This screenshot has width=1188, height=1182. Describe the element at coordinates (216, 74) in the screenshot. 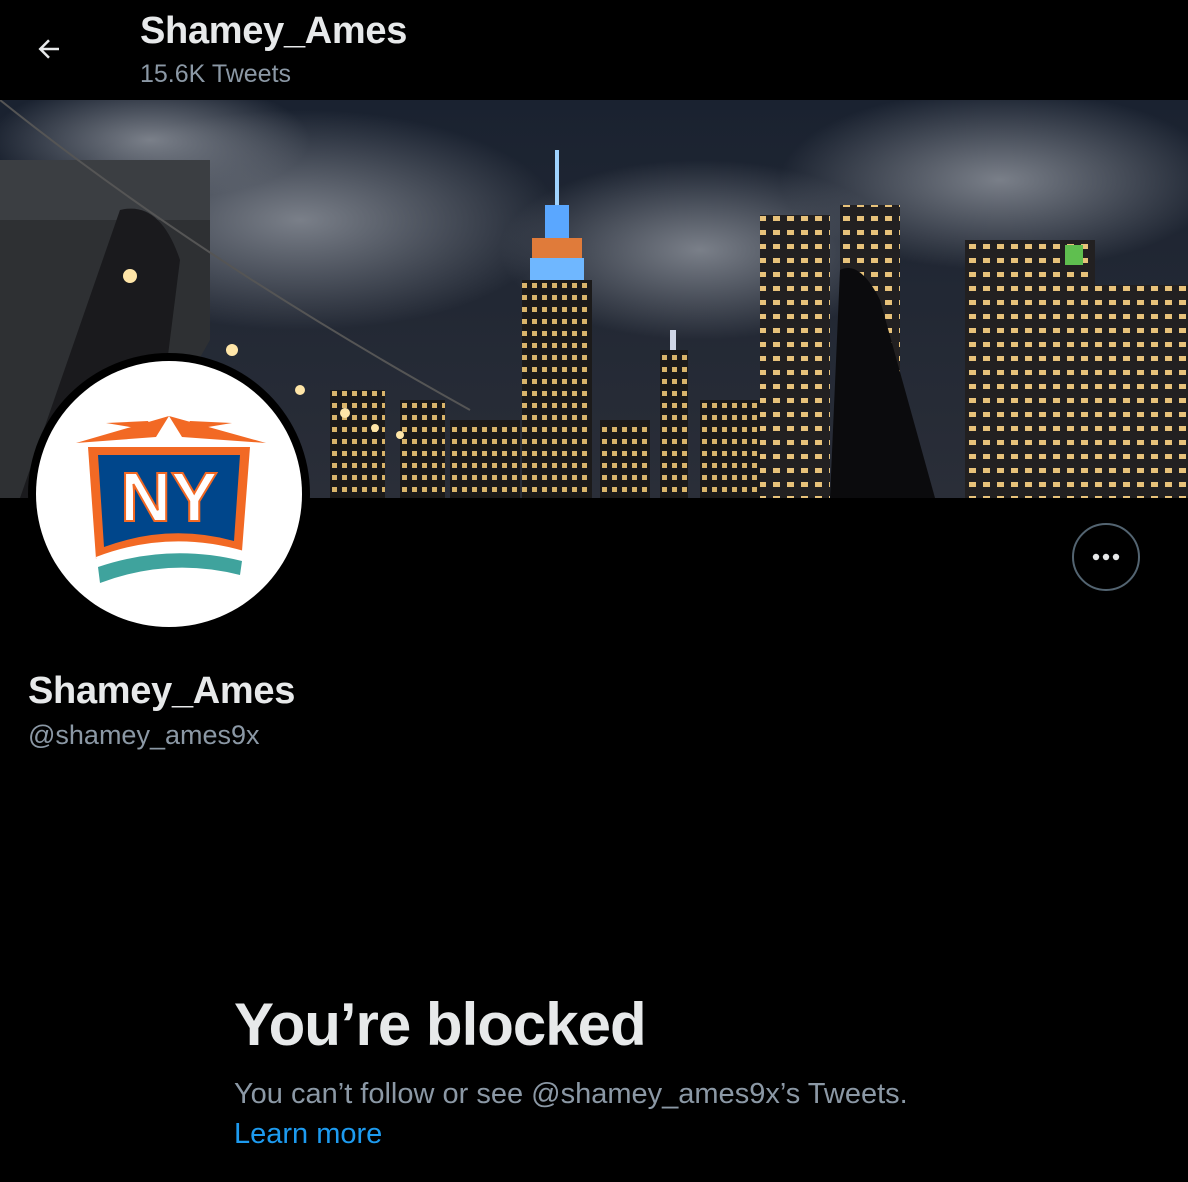

I see `tweet-count: 15.6K Tweets` at that location.